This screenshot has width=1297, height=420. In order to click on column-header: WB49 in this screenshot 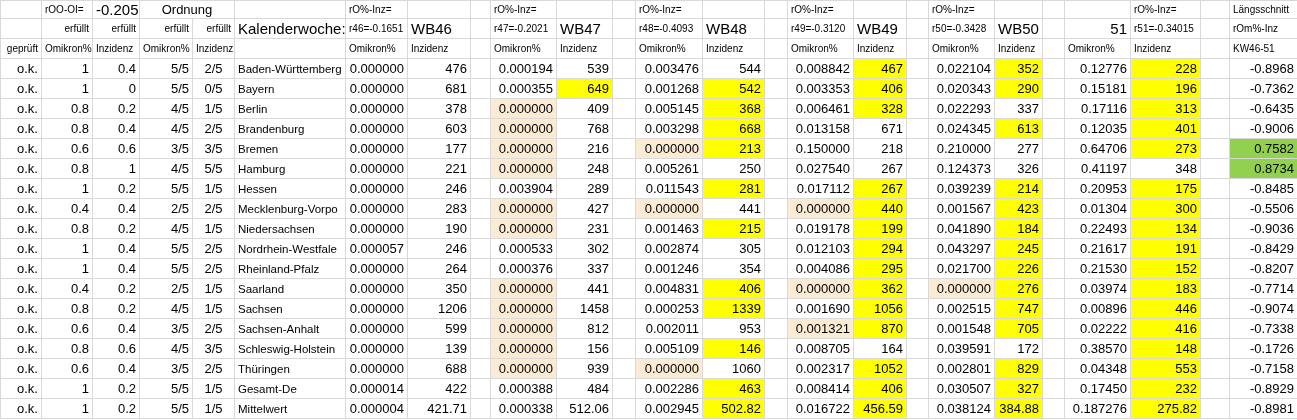, I will do `click(877, 28)`.